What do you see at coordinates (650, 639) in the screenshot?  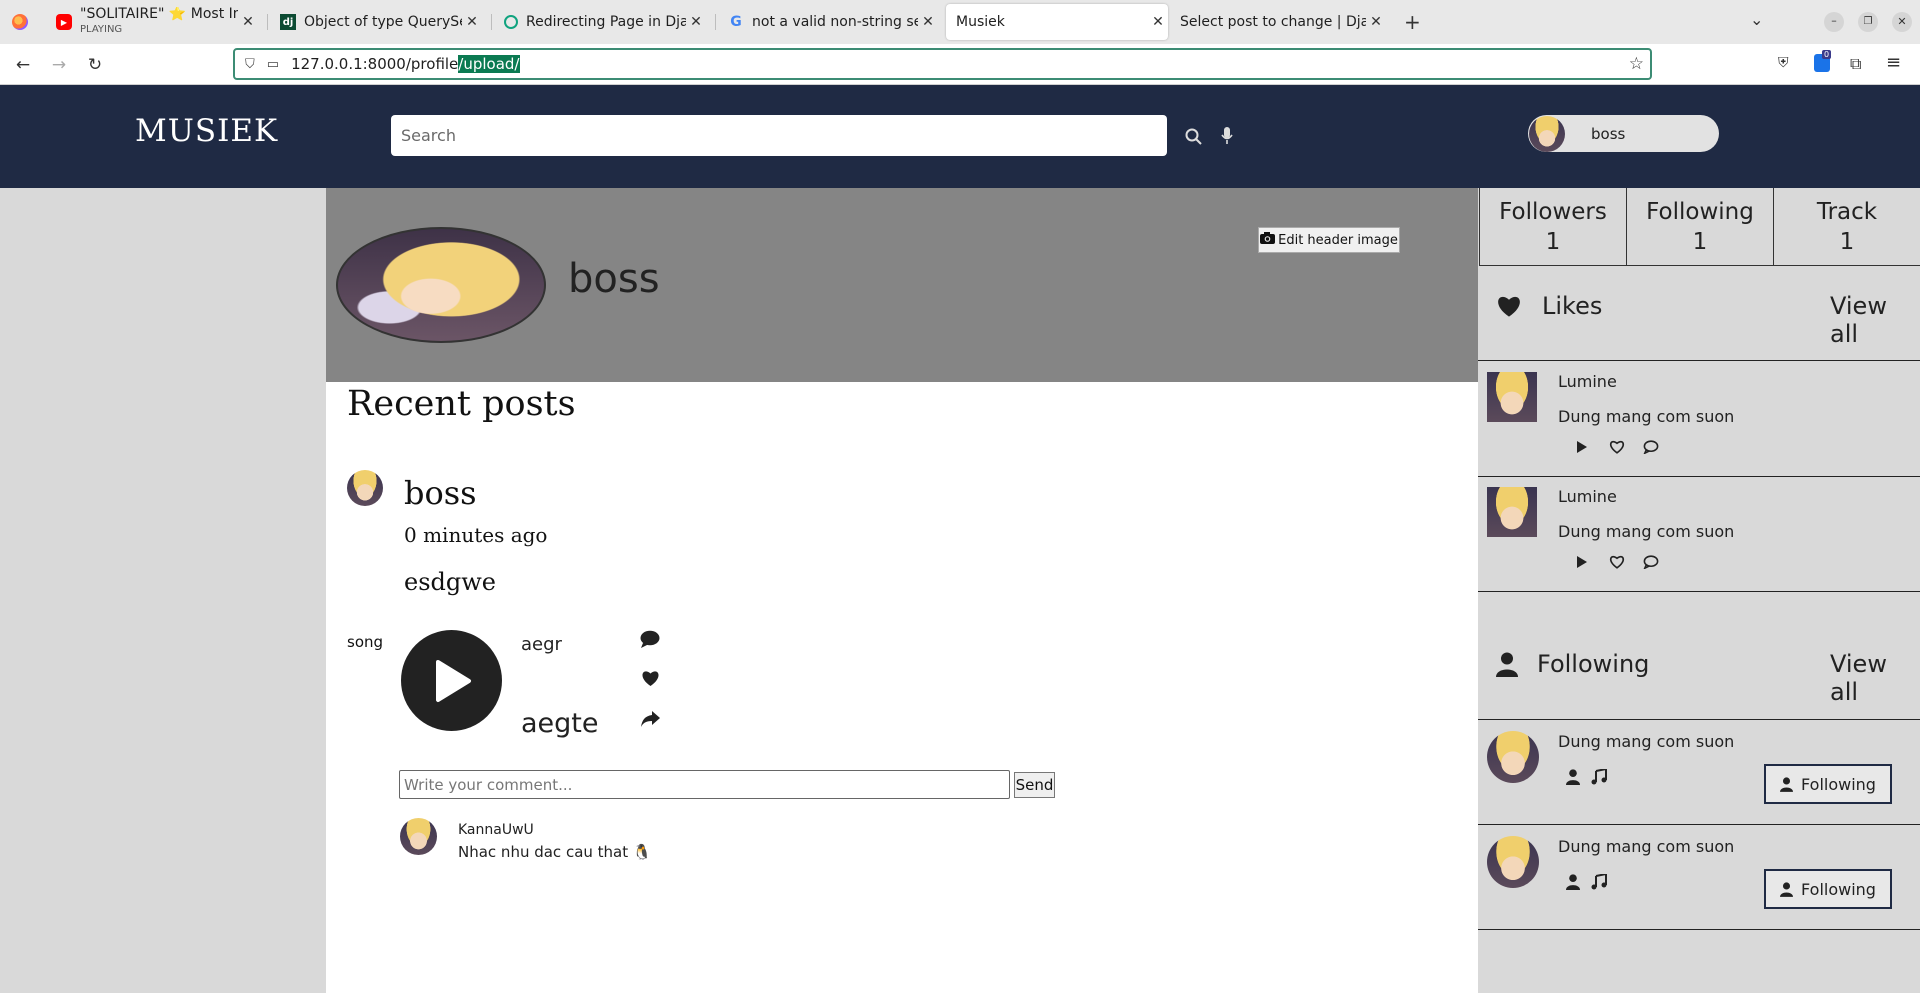 I see `comment-icon` at bounding box center [650, 639].